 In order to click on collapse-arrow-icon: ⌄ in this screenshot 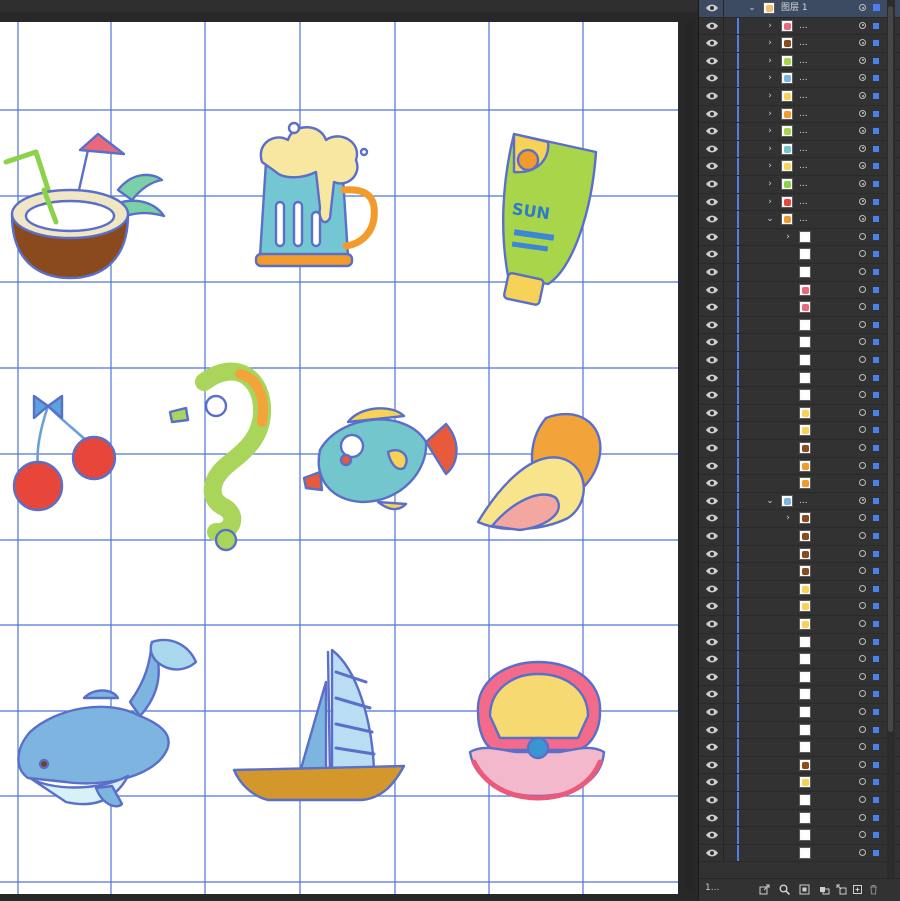, I will do `click(752, 8)`.